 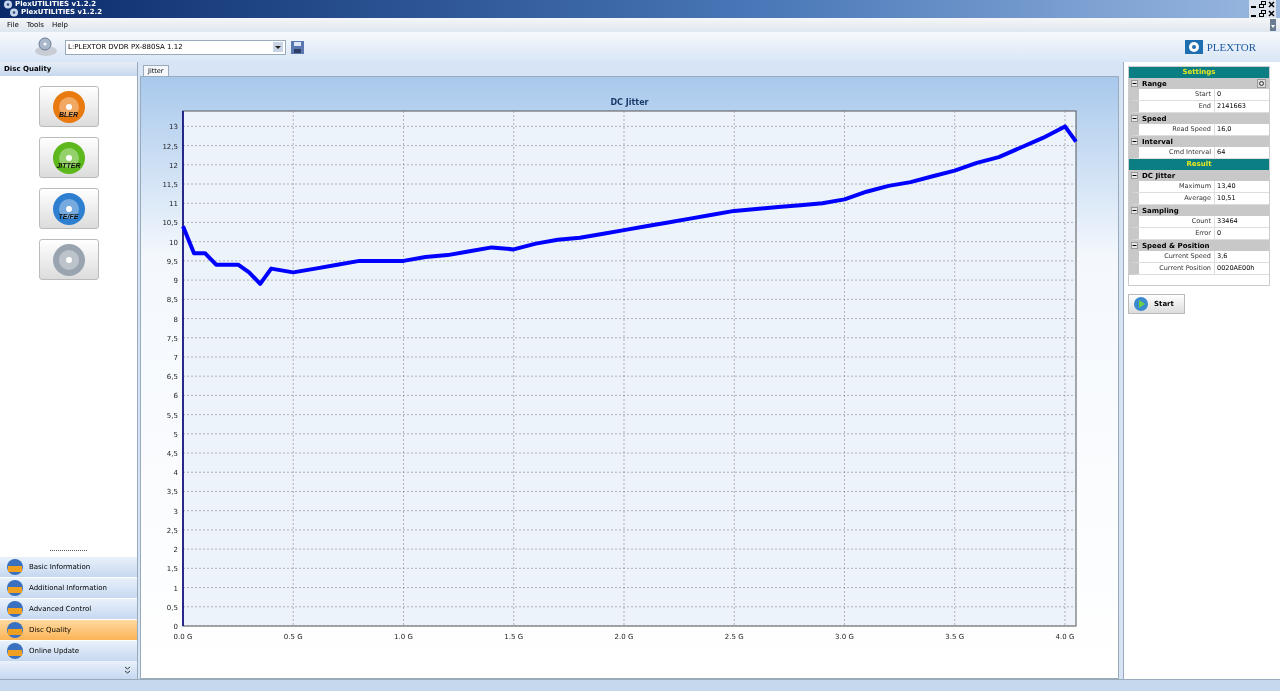 I want to click on overflow-icon, so click(x=1273, y=25).